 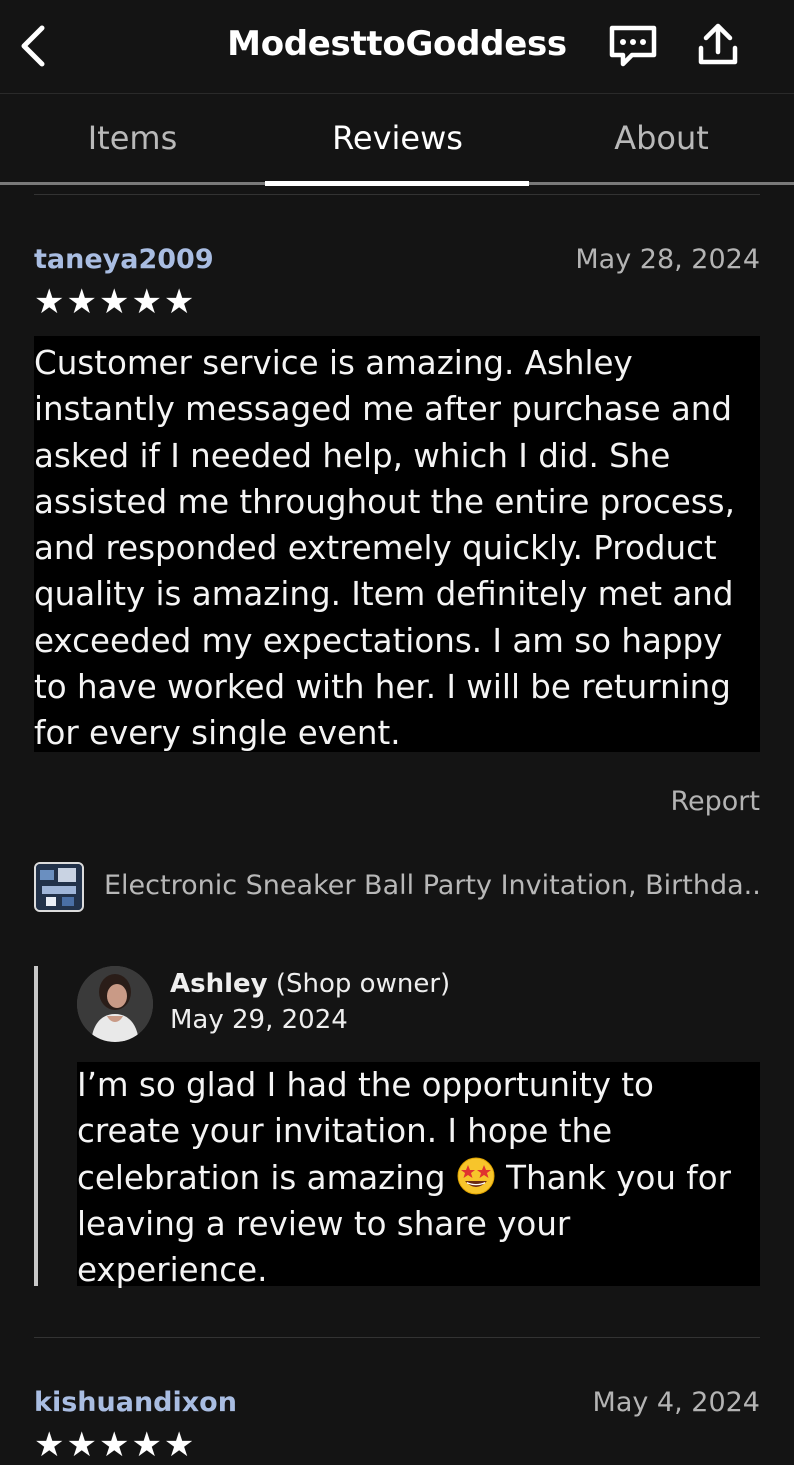 What do you see at coordinates (476, 1176) in the screenshot?
I see `star-struck-emoji-icon` at bounding box center [476, 1176].